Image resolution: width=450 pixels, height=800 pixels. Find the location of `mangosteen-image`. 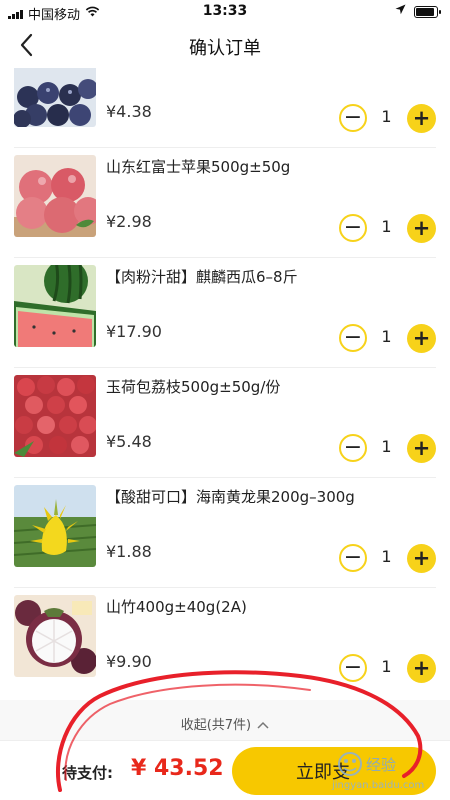

mangosteen-image is located at coordinates (55, 636).